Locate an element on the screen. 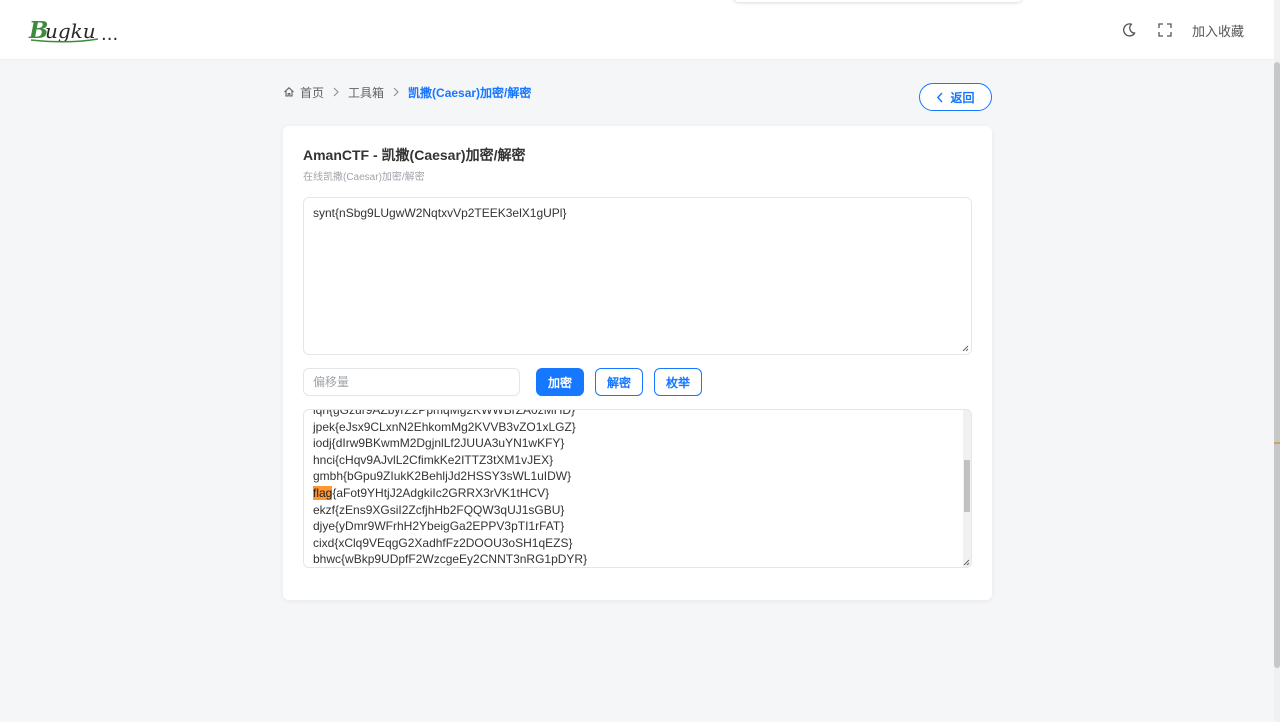  output-line: jpek{eJsx9CLxnN2EhkomMg2KVVB3vZO1xLGZ} is located at coordinates (450, 427).